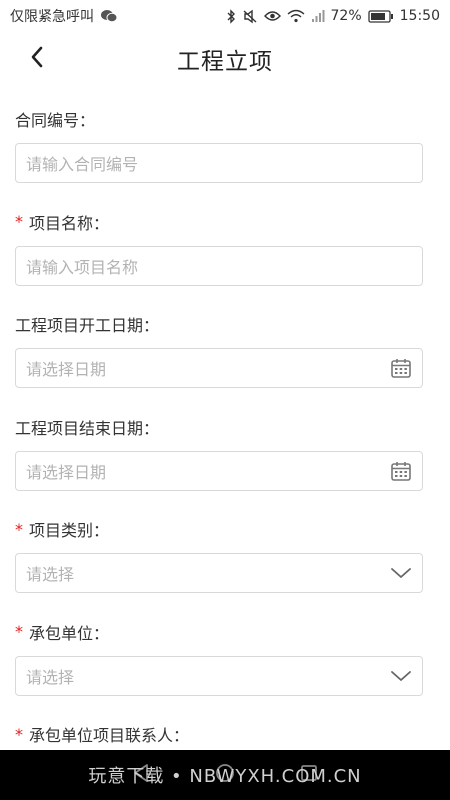  I want to click on field-project-name: * 项目名称： 请输入项目名称, so click(219, 256).